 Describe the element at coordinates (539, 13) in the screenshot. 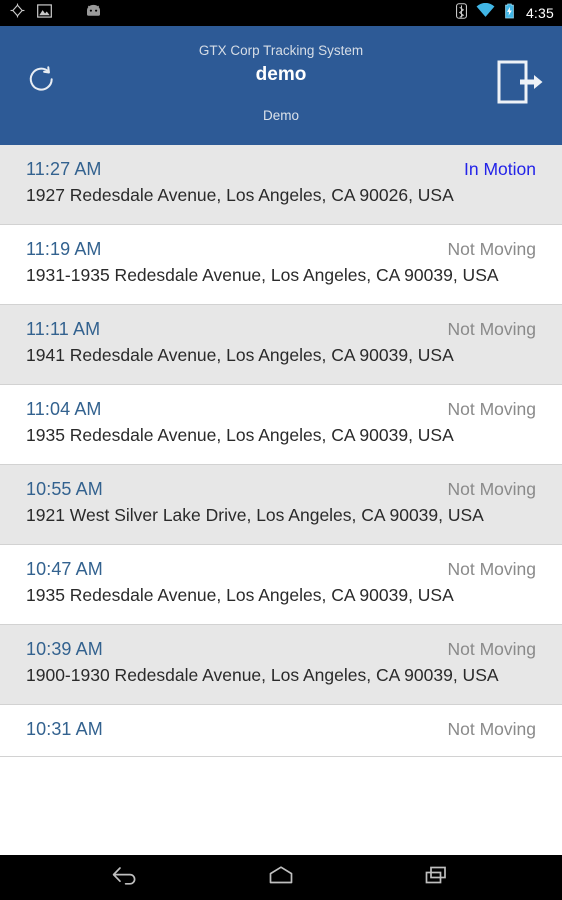

I see `status-bar-clock: 4:35` at that location.